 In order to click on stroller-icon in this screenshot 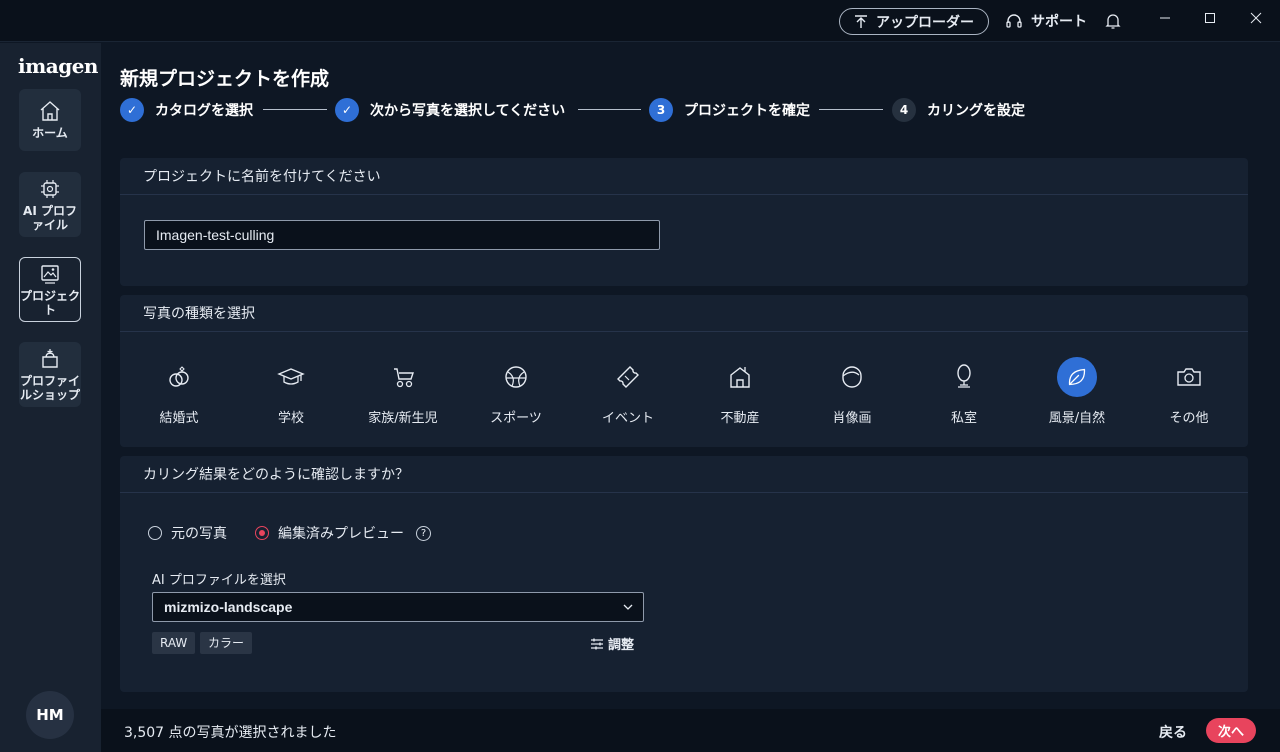, I will do `click(403, 377)`.